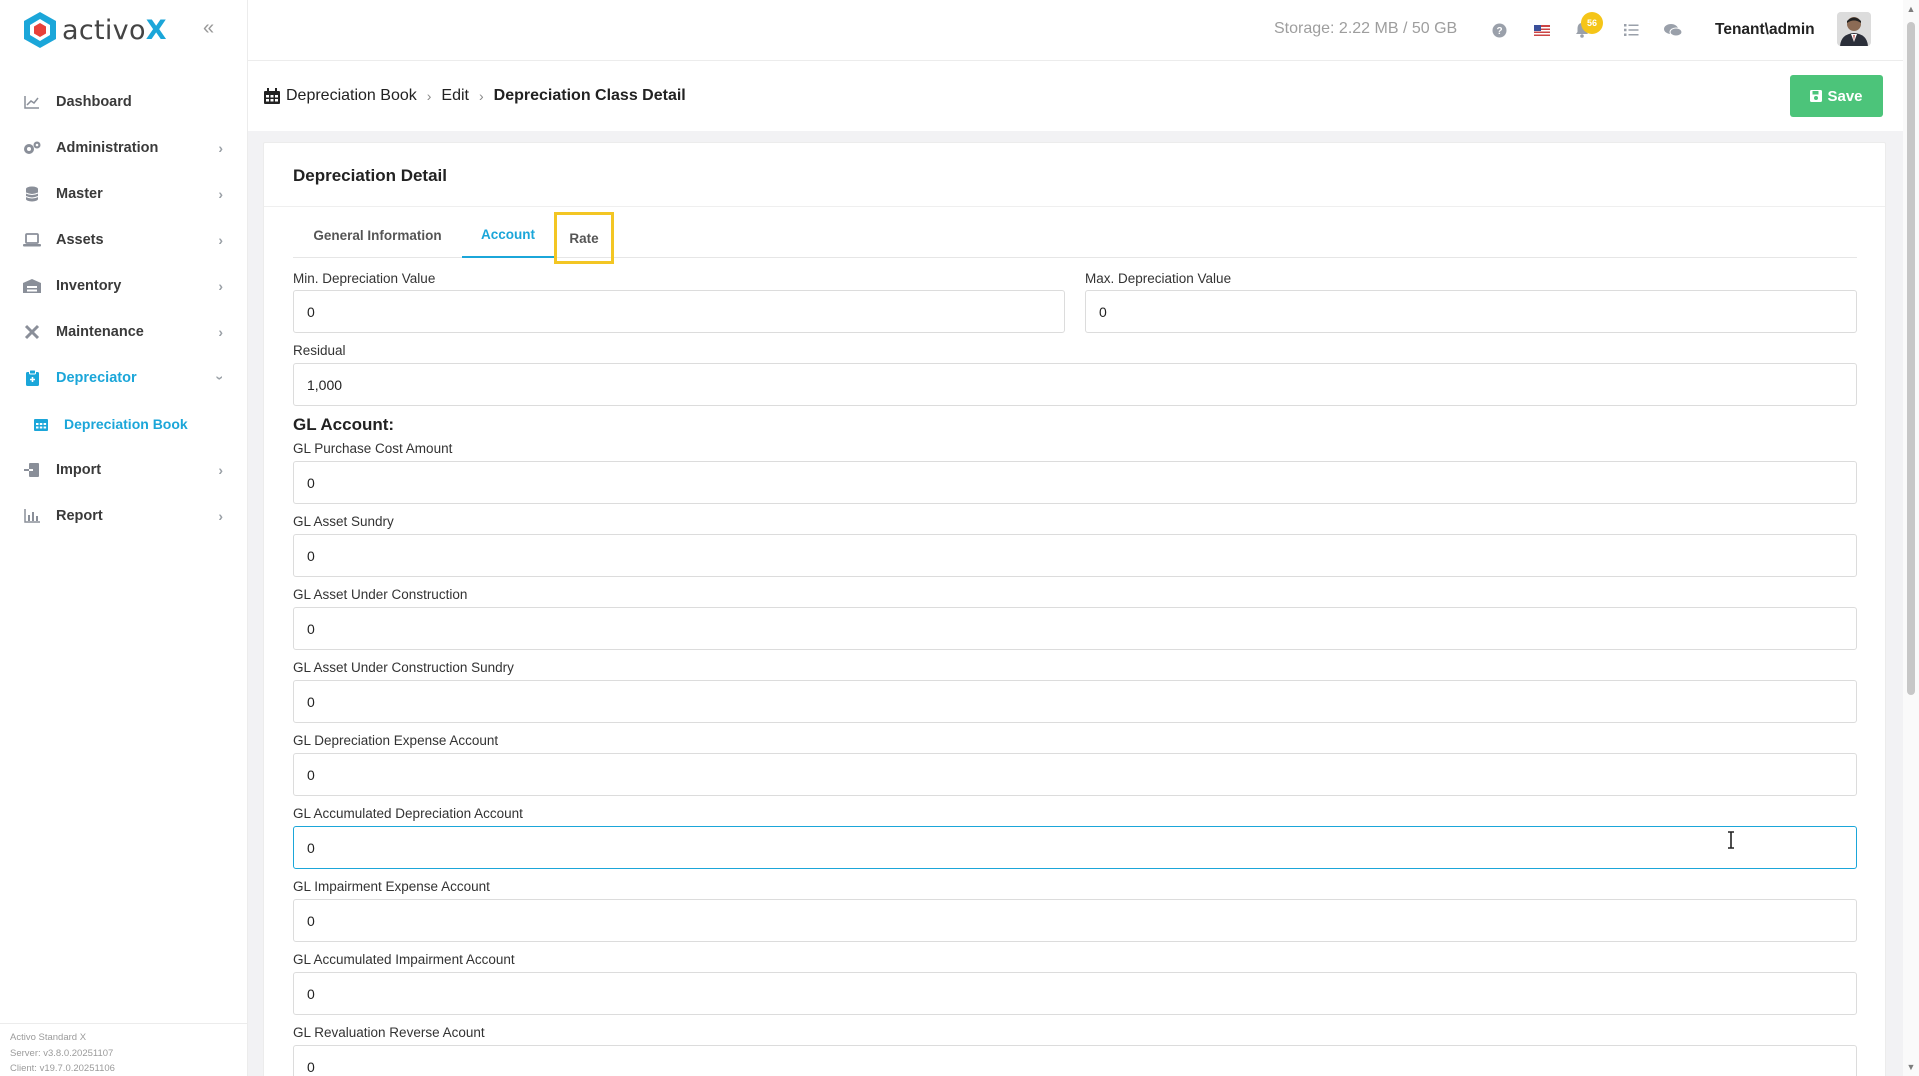 The image size is (1919, 1076). I want to click on gl-accumulated-depreciation-label: GL Accumulated Depreciation Account, so click(408, 813).